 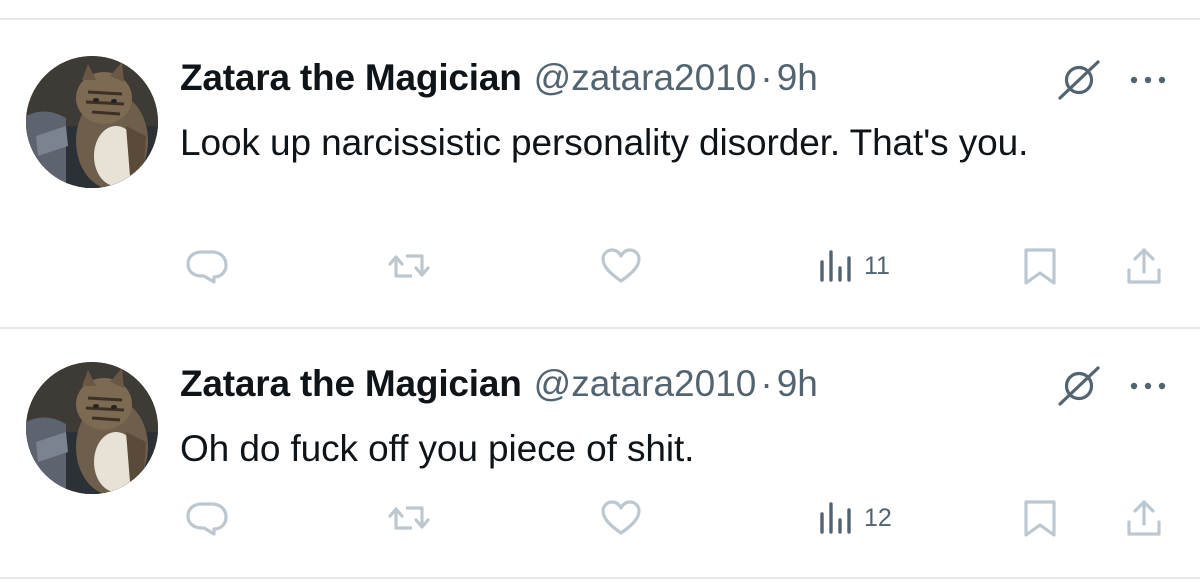 I want to click on views-button: 11, so click(x=854, y=266).